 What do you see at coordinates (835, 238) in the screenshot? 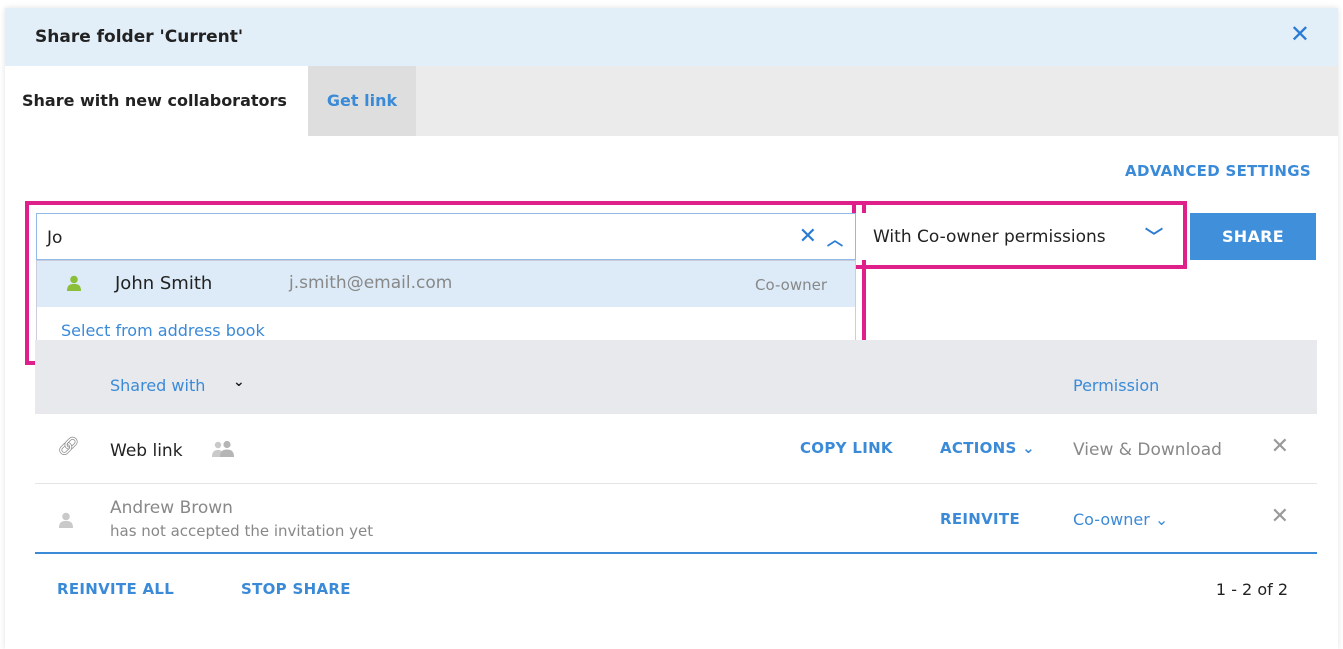
I see `chevron-up-icon: ︿` at bounding box center [835, 238].